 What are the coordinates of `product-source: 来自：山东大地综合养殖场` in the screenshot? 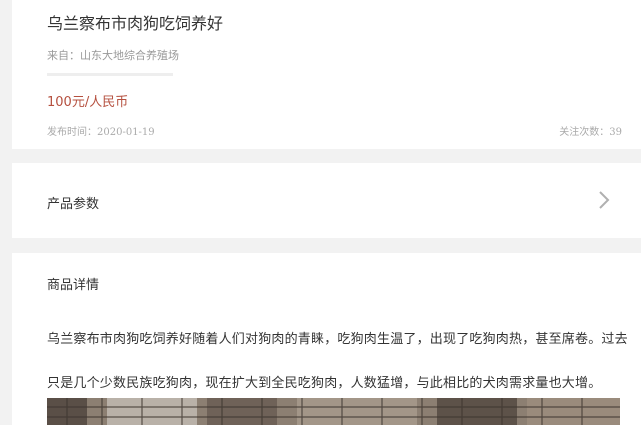 It's located at (113, 55).